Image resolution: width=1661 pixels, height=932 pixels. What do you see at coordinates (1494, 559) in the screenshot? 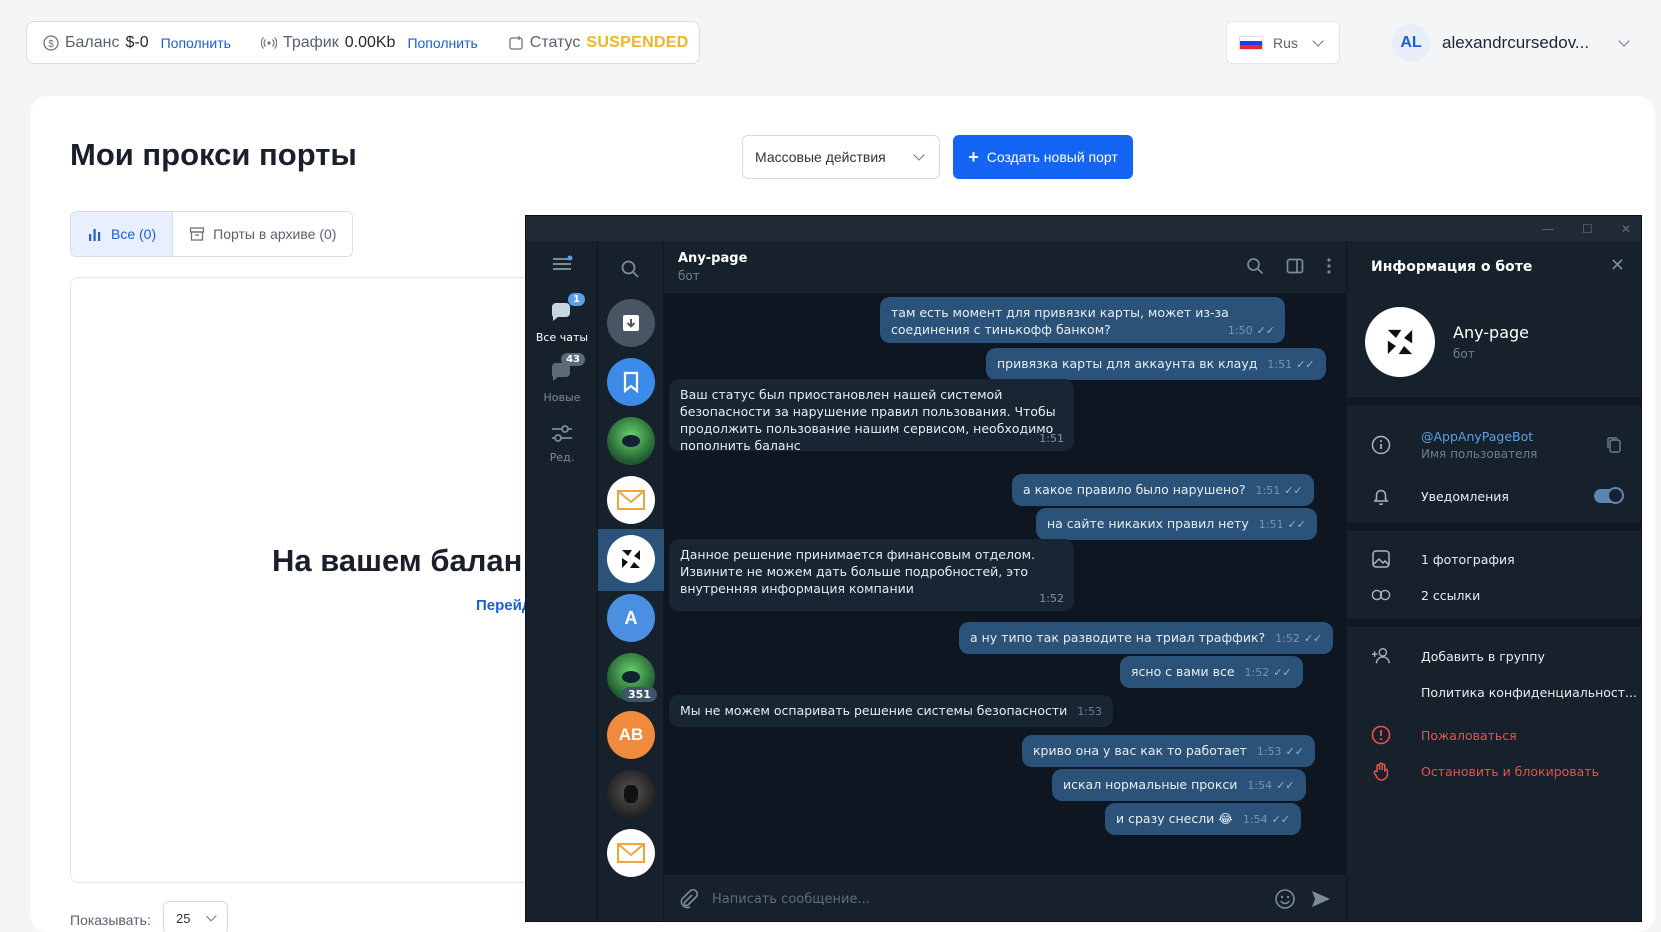
I see `photos-row: 1 фотография` at bounding box center [1494, 559].